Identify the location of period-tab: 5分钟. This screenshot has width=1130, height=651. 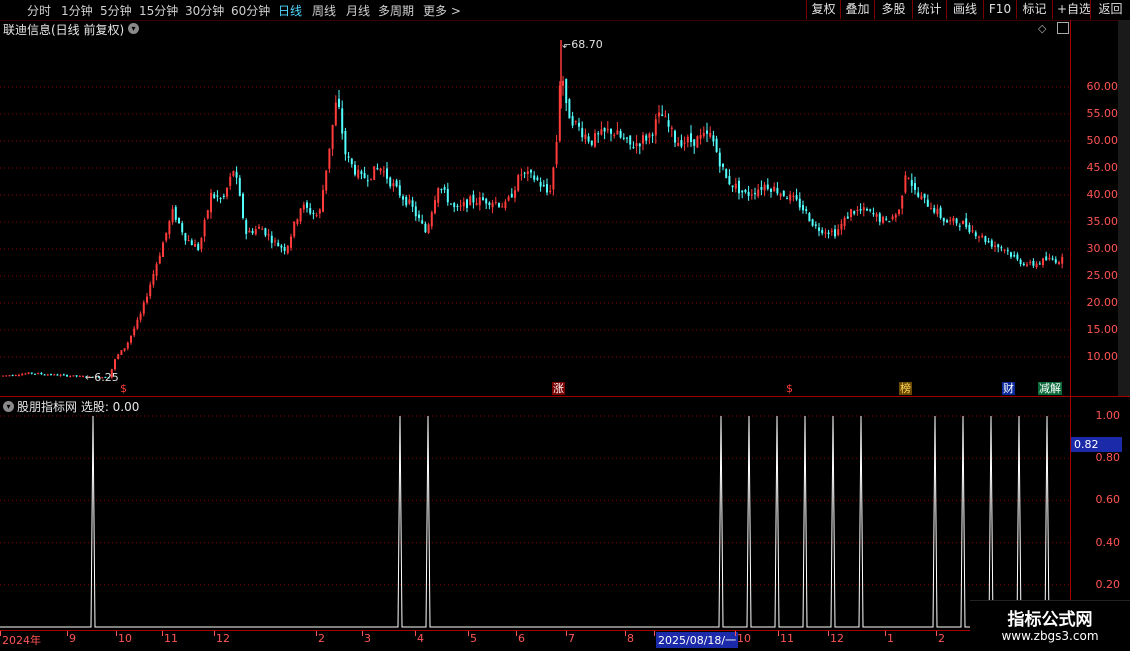
(116, 10).